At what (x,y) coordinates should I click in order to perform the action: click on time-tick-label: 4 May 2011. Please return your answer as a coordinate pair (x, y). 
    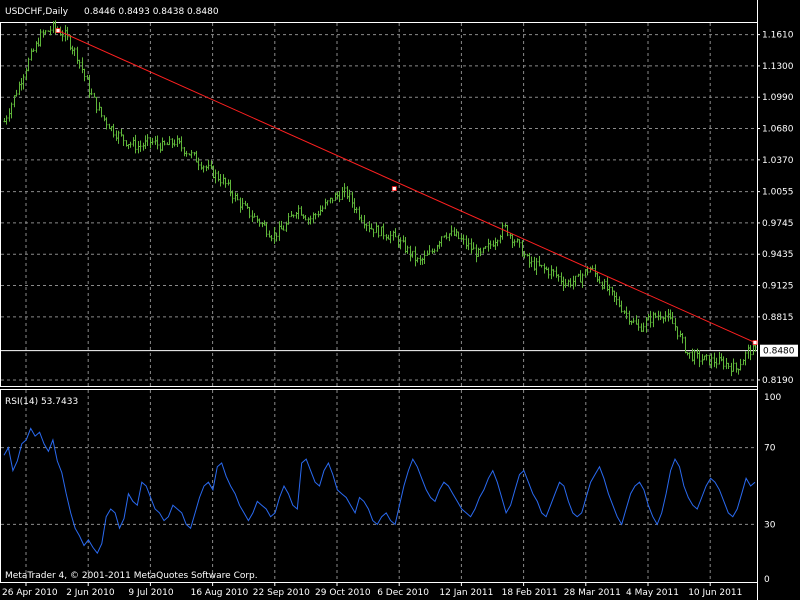
    Looking at the image, I should click on (652, 593).